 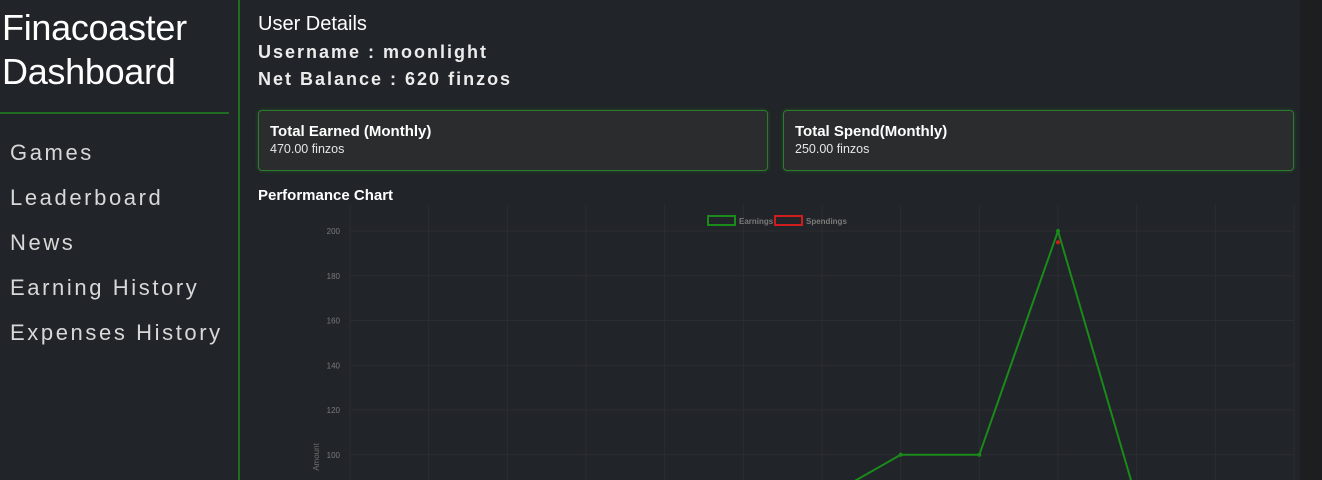 What do you see at coordinates (1311, 240) in the screenshot?
I see `scrollbar-track` at bounding box center [1311, 240].